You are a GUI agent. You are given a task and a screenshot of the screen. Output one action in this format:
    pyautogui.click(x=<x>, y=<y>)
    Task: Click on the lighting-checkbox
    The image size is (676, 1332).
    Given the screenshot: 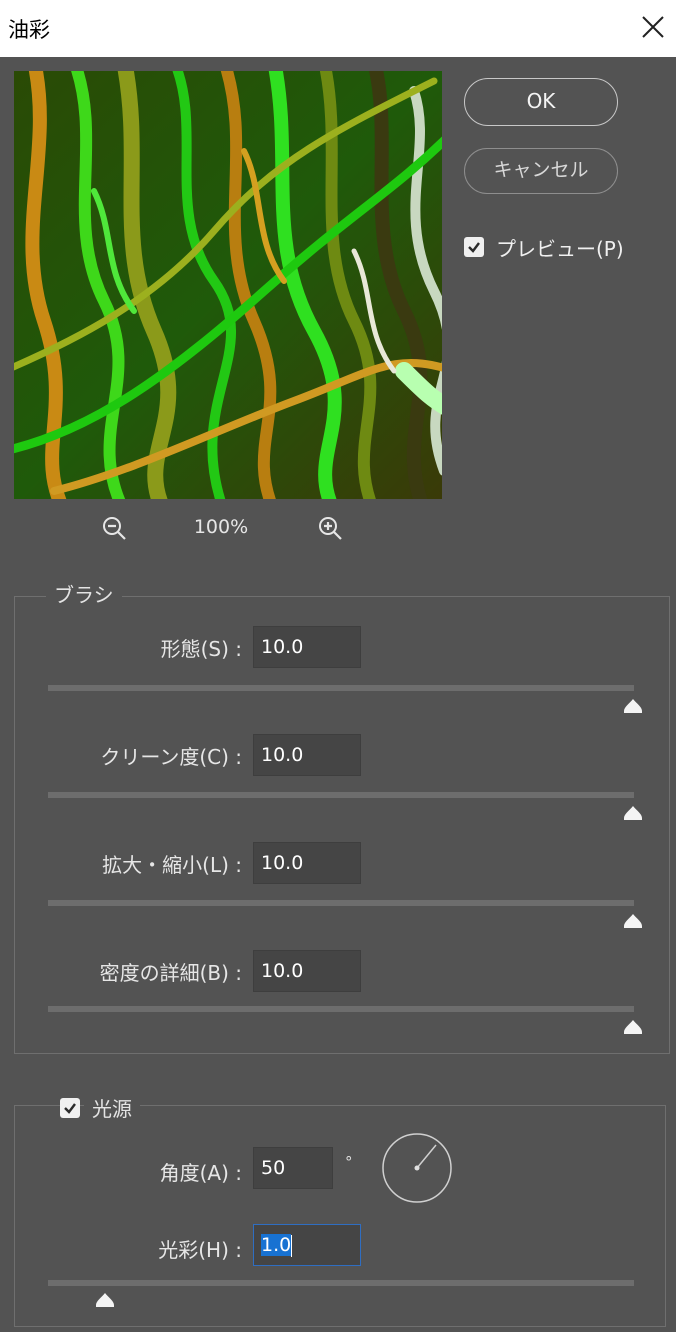 What is the action you would take?
    pyautogui.click(x=70, y=1108)
    